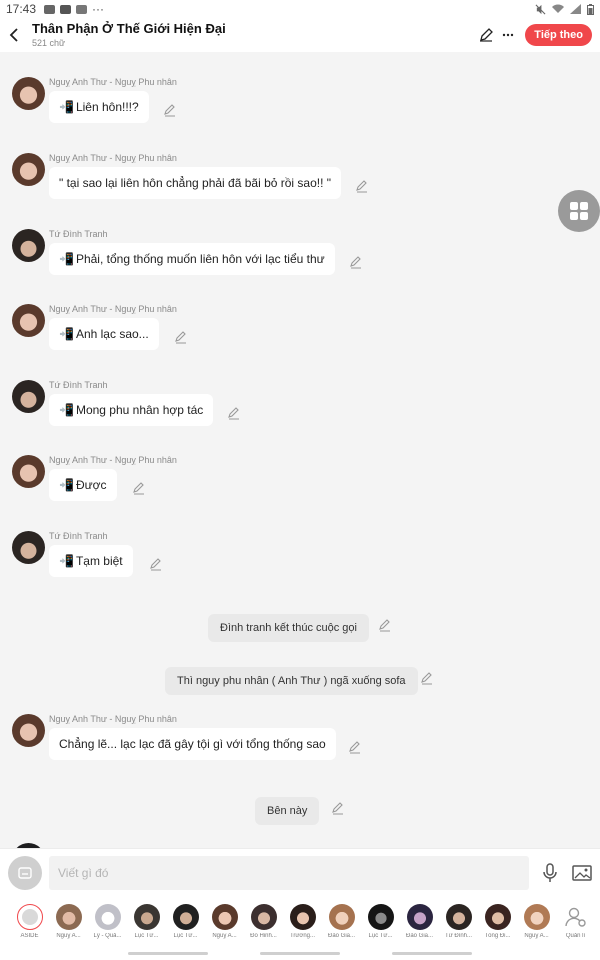  Describe the element at coordinates (288, 628) in the screenshot. I see `narration-bubble: Đình tranh kết thúc cuộc gọi` at that location.